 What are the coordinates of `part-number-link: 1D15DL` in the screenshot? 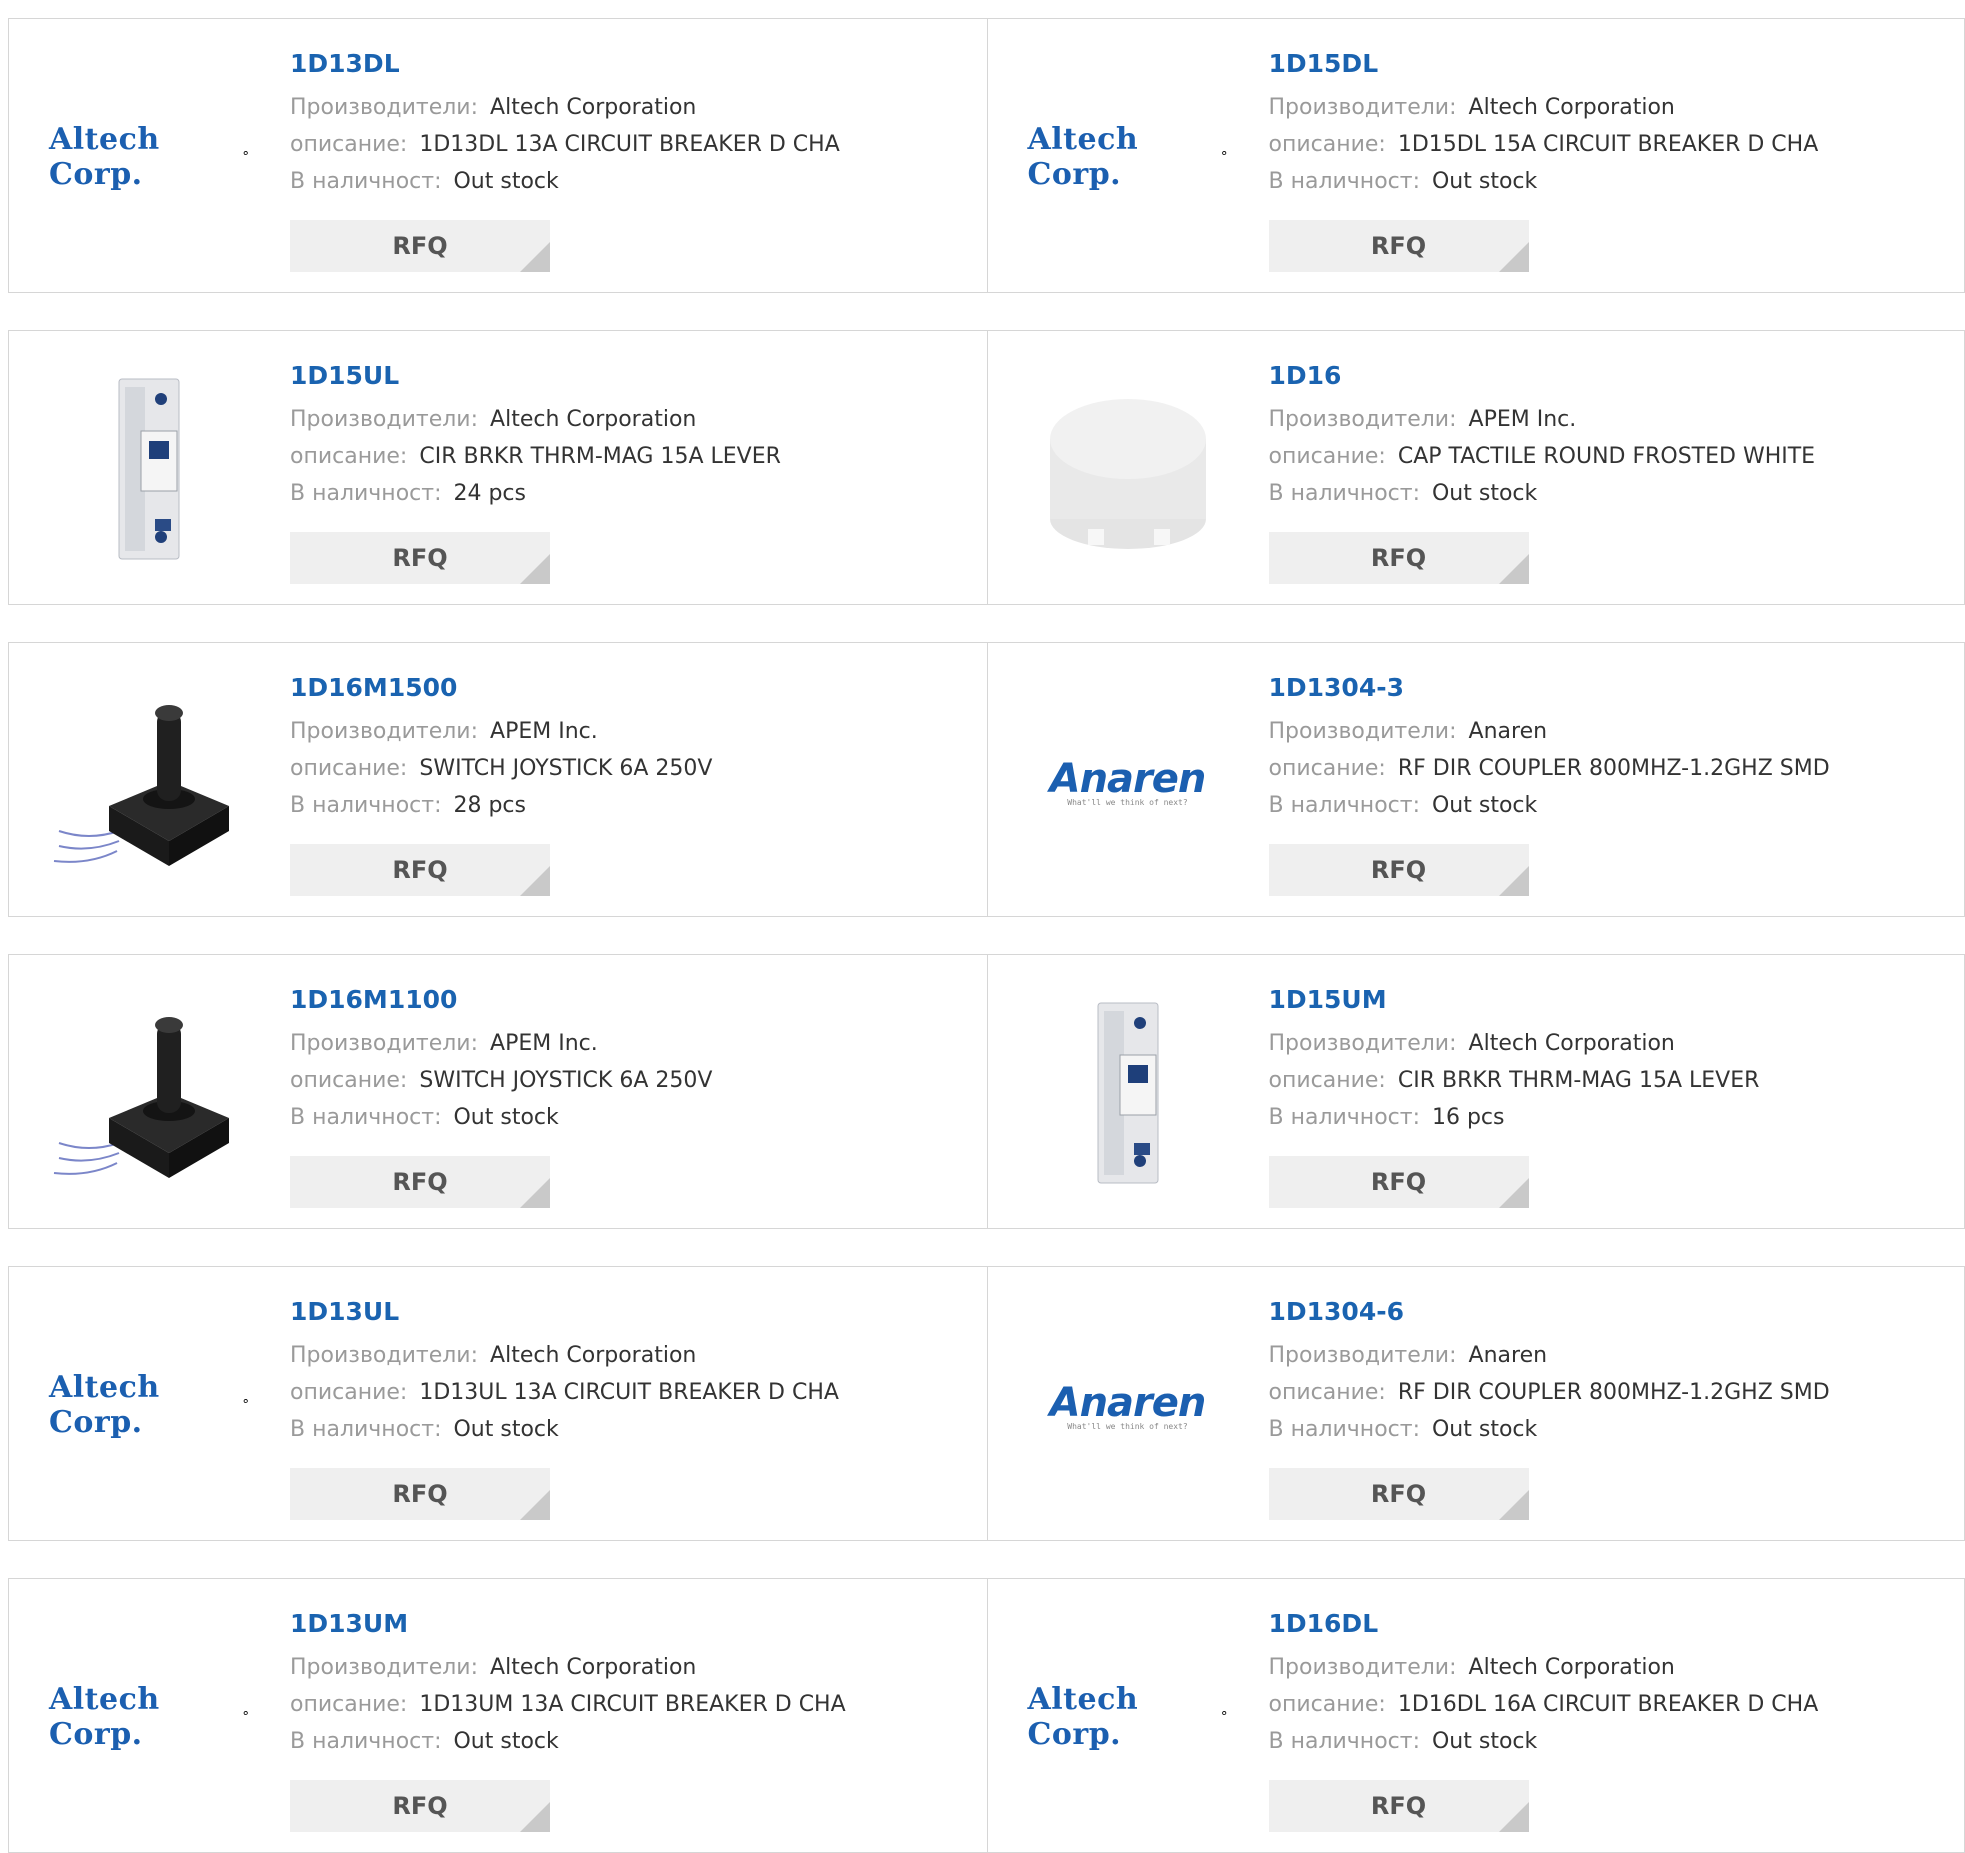 It's located at (1612, 64).